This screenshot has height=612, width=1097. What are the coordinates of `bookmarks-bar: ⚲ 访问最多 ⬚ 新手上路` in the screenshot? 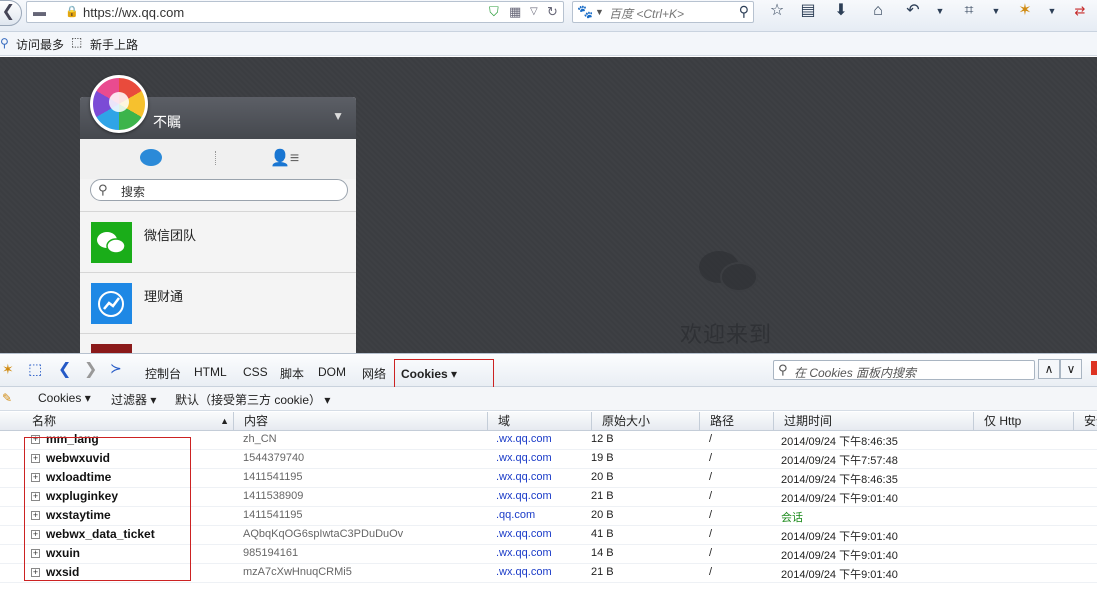 It's located at (548, 44).